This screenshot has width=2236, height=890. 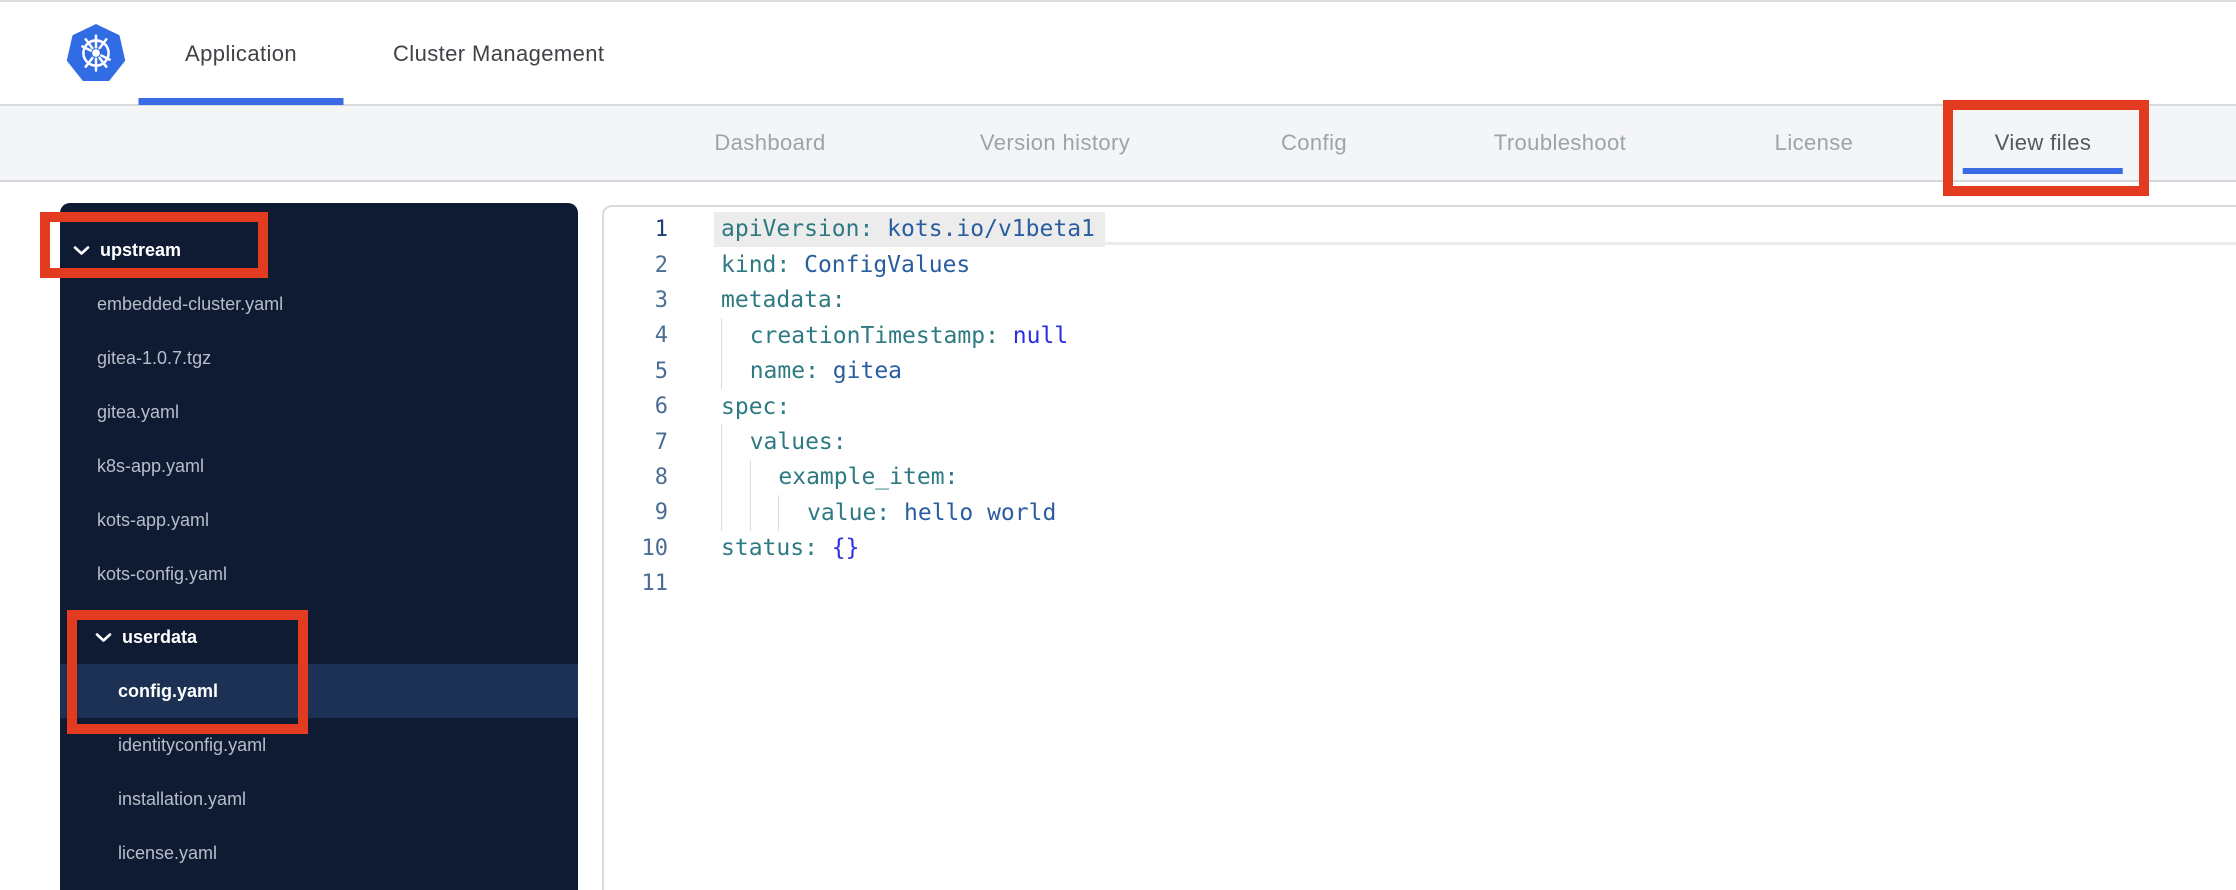 What do you see at coordinates (319, 574) in the screenshot?
I see `tree-item-kots-config-yaml: kots-config.yaml` at bounding box center [319, 574].